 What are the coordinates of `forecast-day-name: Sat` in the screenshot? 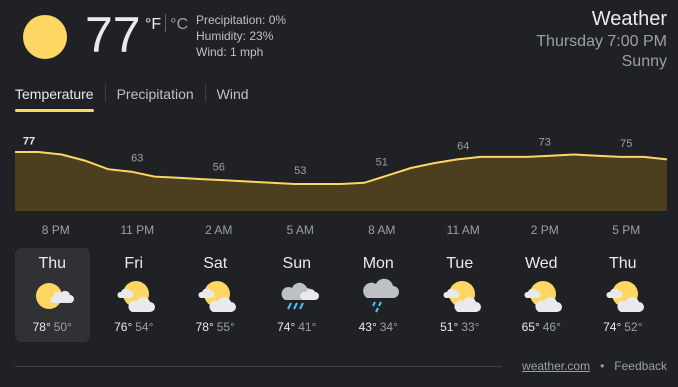 It's located at (215, 263).